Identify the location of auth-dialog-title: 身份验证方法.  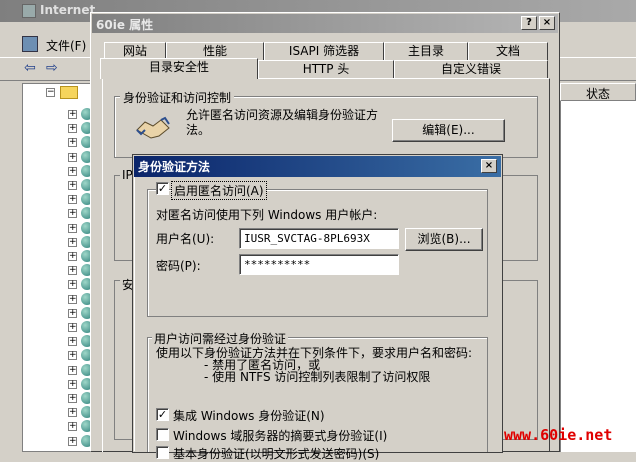
(174, 167).